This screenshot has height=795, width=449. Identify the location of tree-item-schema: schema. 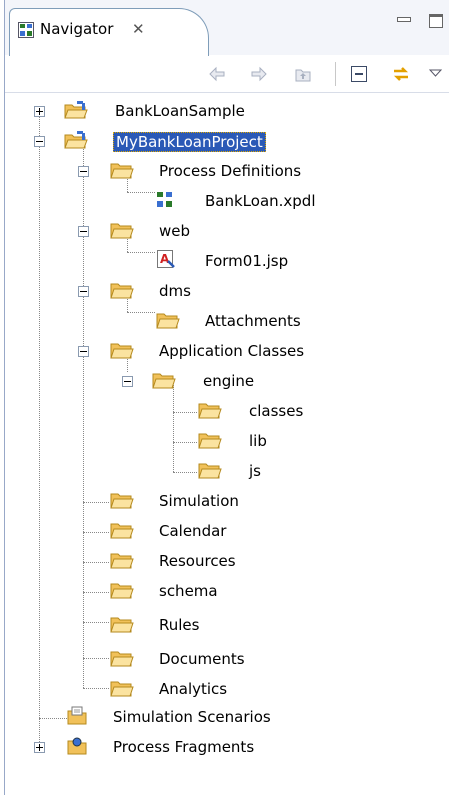
(227, 591).